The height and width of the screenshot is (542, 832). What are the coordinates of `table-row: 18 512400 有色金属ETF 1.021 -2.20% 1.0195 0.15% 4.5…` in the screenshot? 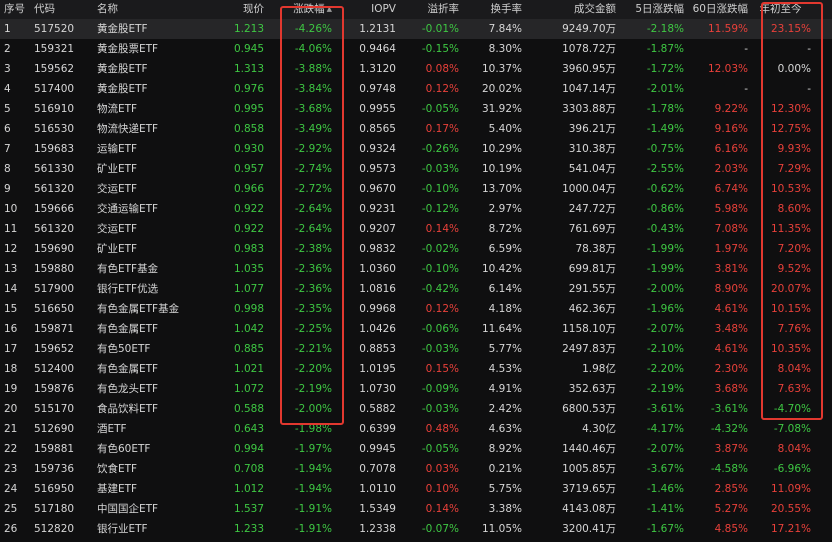 It's located at (416, 369).